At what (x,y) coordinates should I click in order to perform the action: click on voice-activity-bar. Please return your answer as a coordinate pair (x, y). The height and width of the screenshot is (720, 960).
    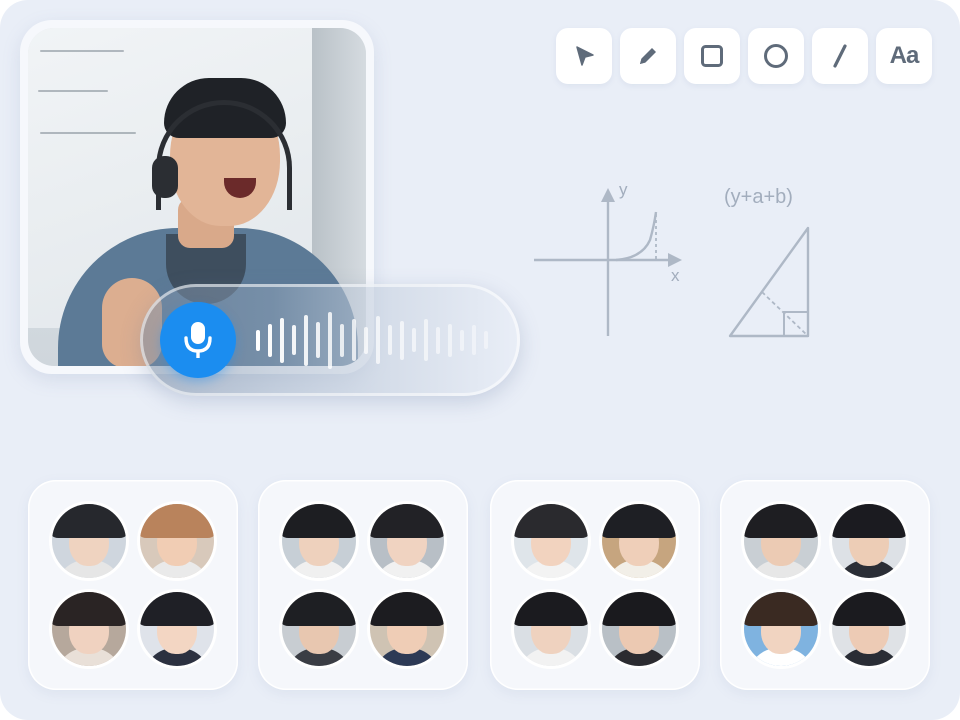
    Looking at the image, I should click on (330, 340).